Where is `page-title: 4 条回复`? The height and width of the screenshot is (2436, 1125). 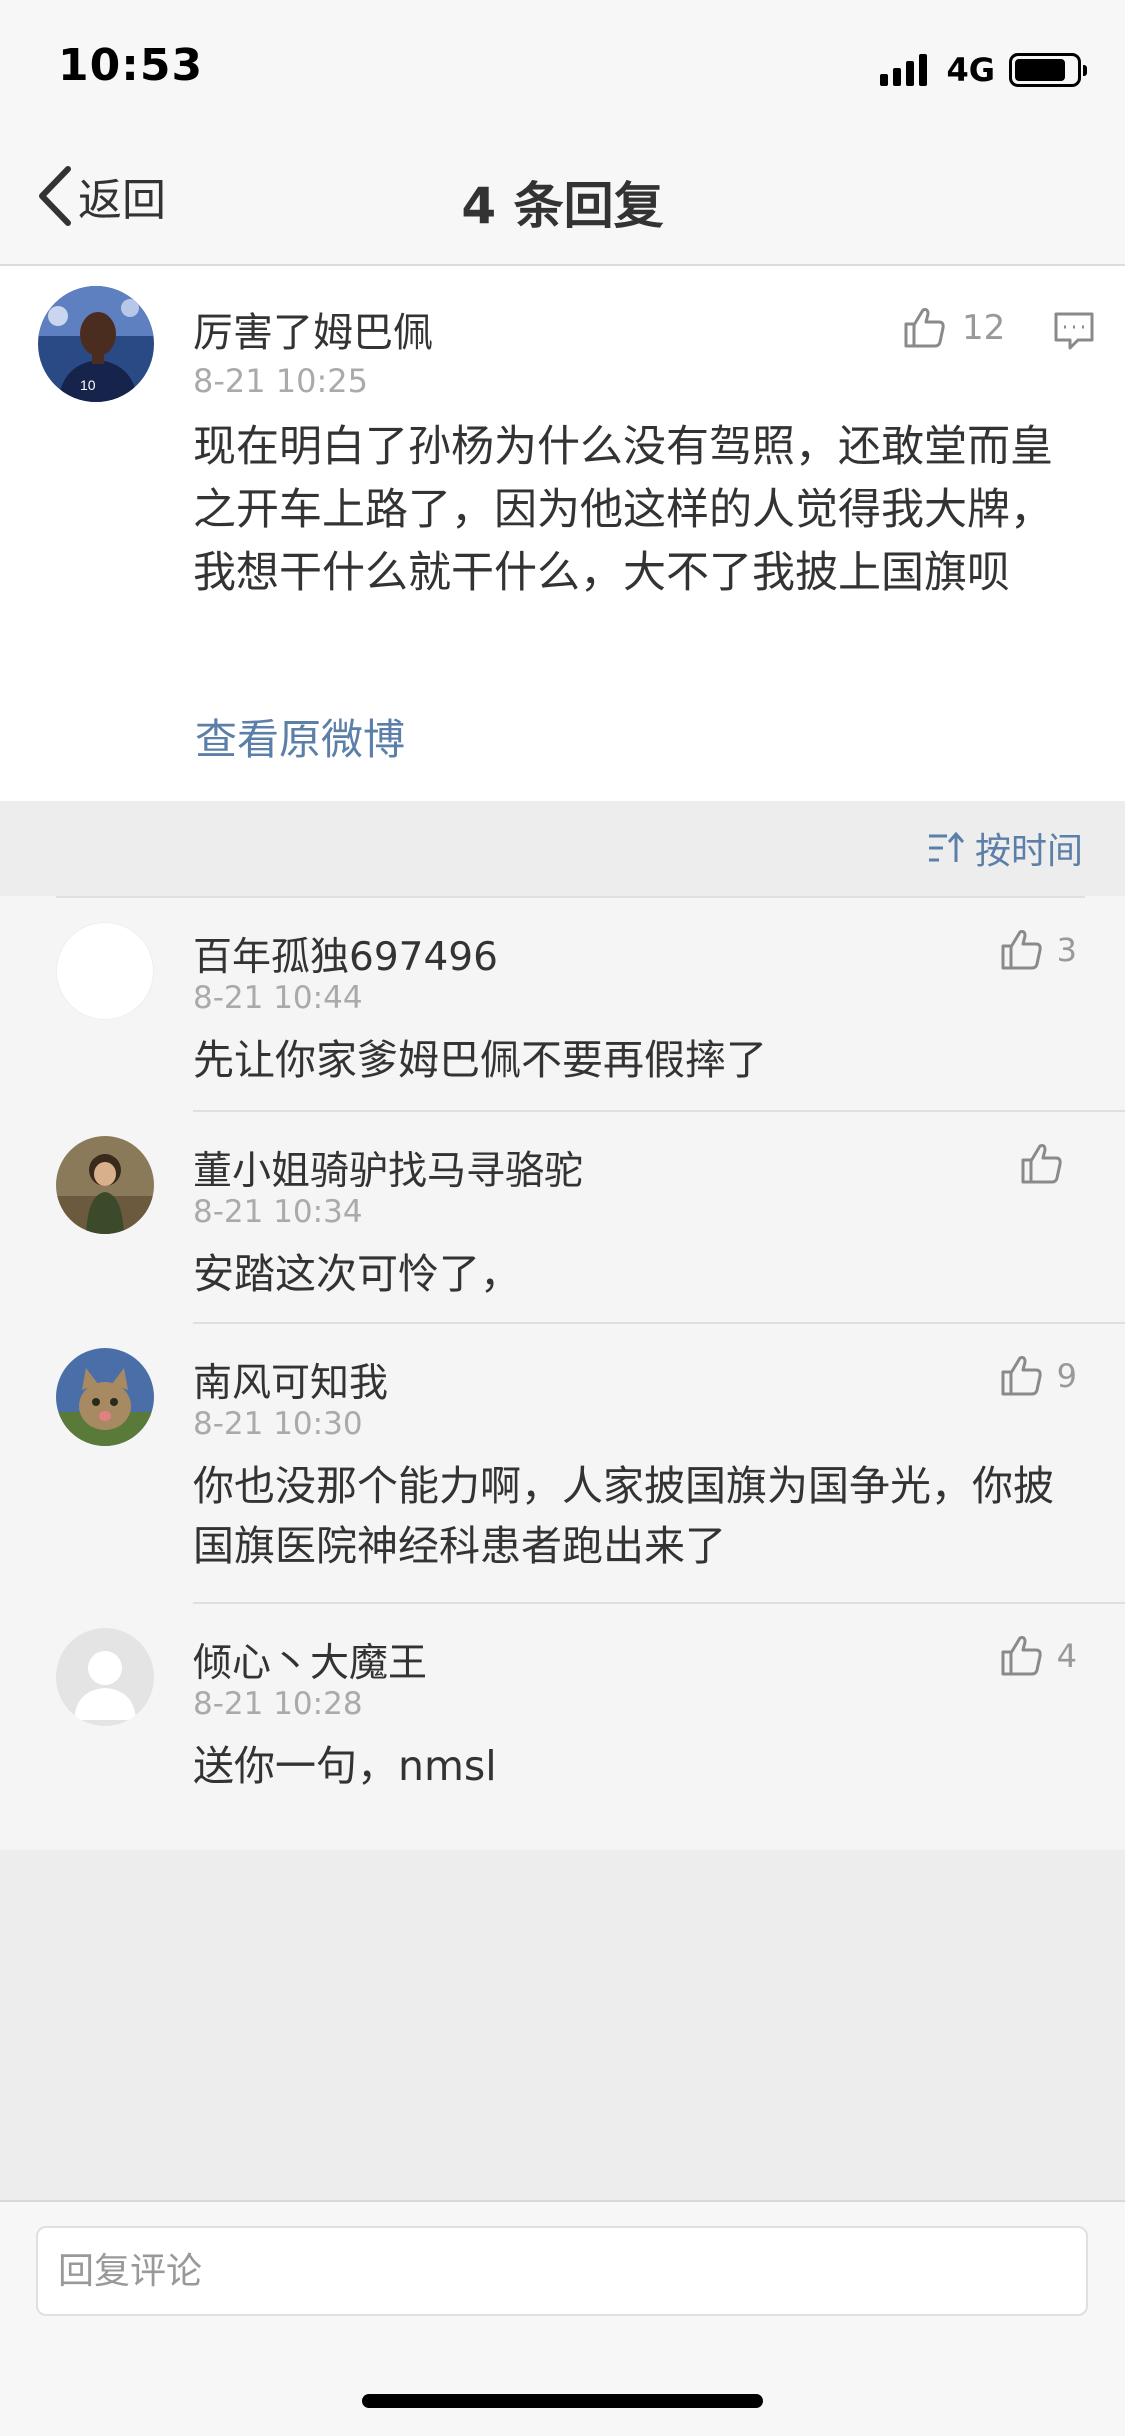
page-title: 4 条回复 is located at coordinates (562, 206).